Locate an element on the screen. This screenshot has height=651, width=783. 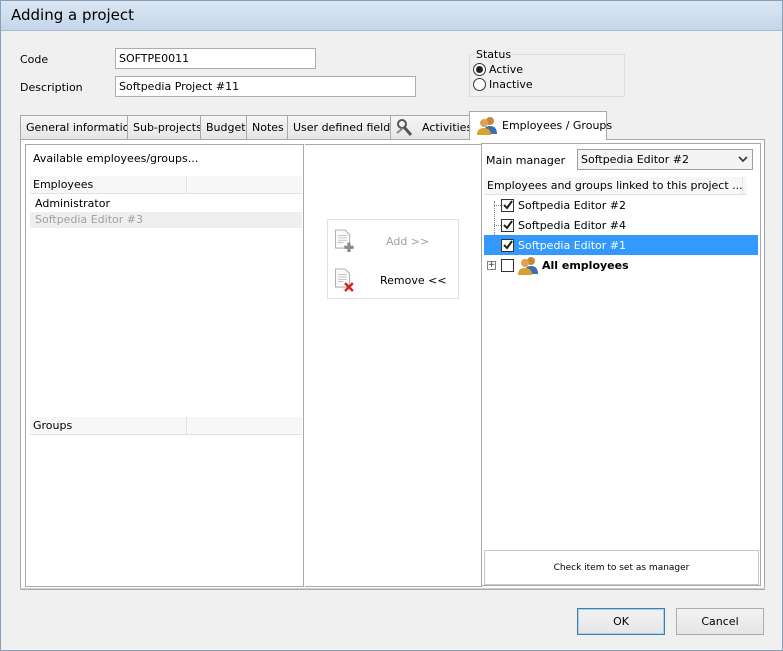
status-label: Status is located at coordinates (494, 54).